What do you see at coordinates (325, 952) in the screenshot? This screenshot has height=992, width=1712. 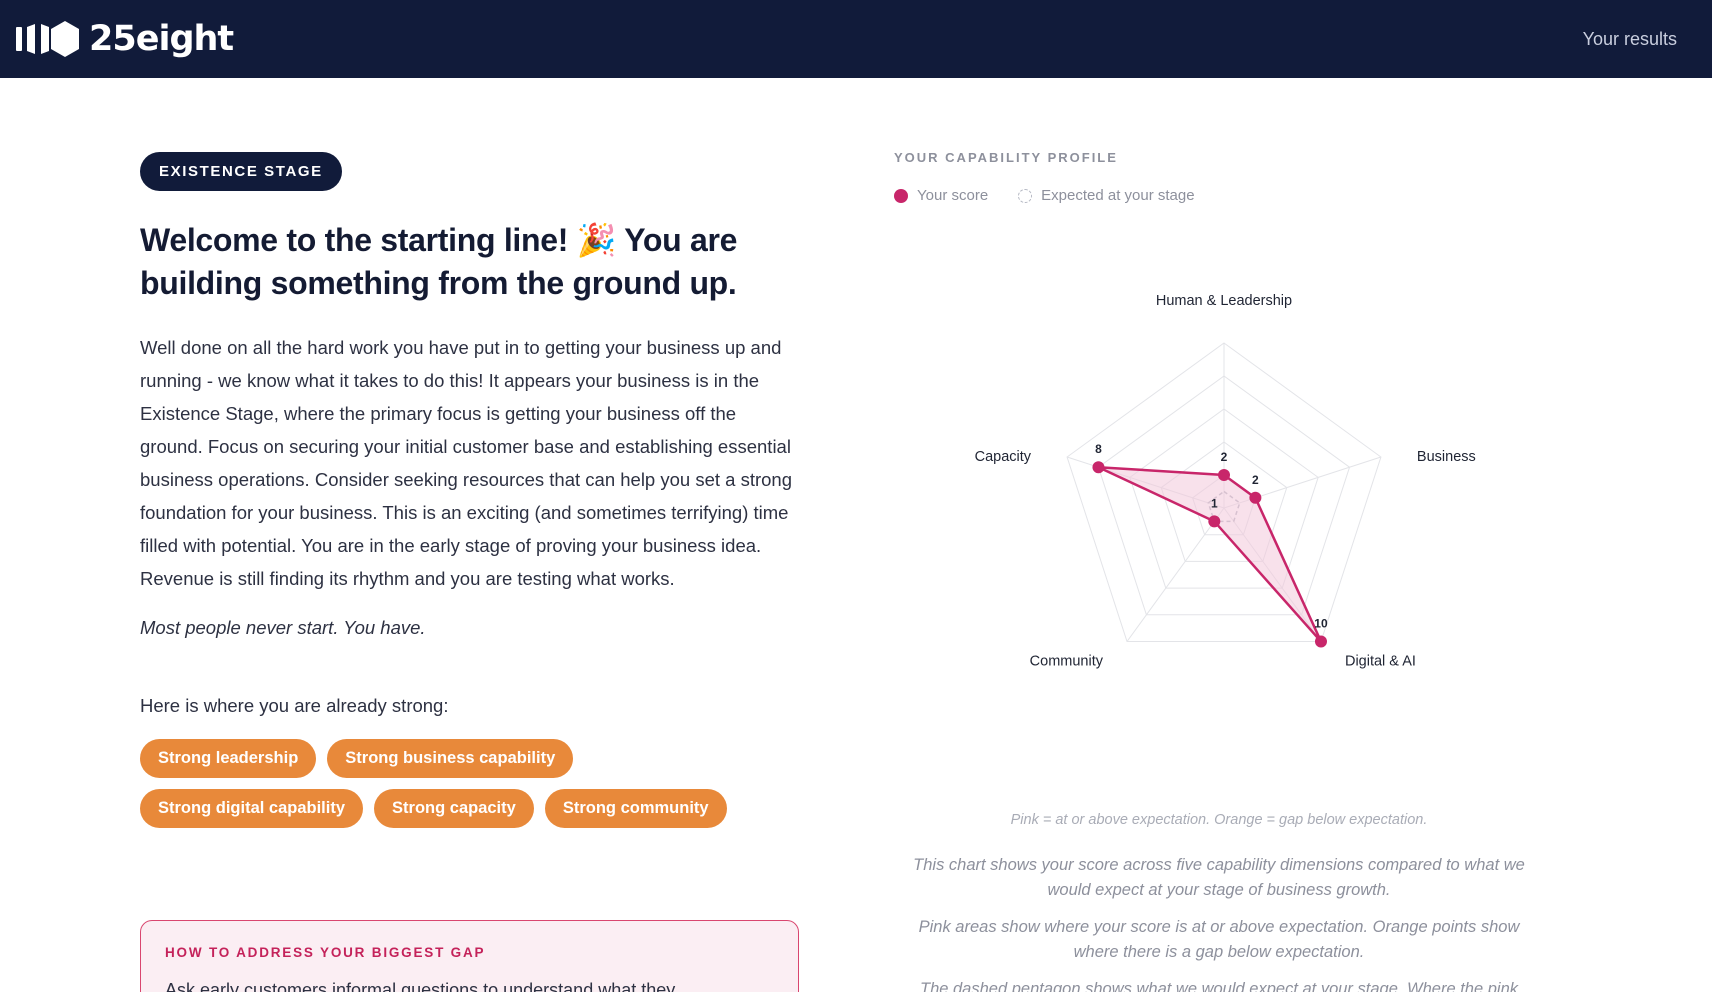 I see `gap-card-title: HOW TO ADDRESS YOUR BIGGEST GAP` at bounding box center [325, 952].